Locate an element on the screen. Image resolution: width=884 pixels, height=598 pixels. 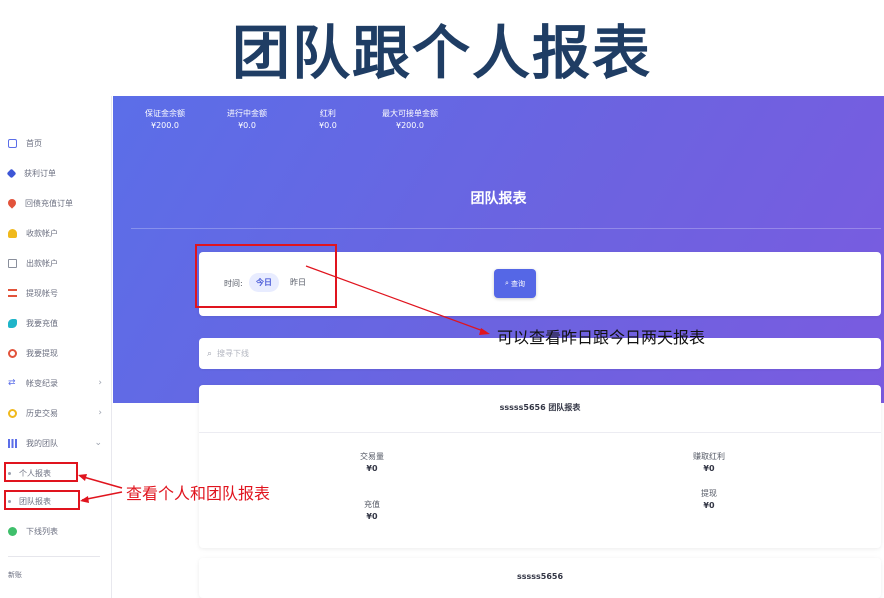
stat-label: 保证金余额 is located at coordinates (165, 113).